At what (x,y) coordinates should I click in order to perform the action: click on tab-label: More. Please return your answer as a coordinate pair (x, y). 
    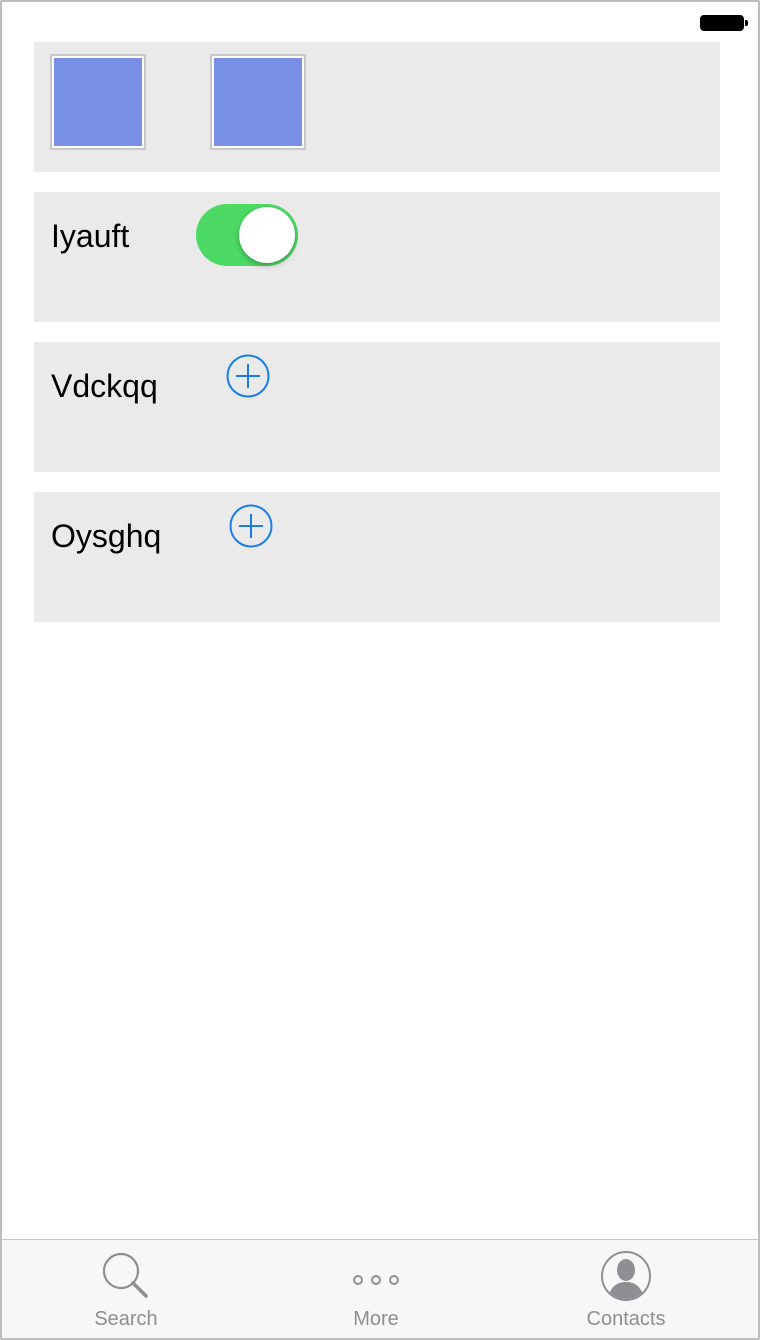
    Looking at the image, I should click on (376, 1319).